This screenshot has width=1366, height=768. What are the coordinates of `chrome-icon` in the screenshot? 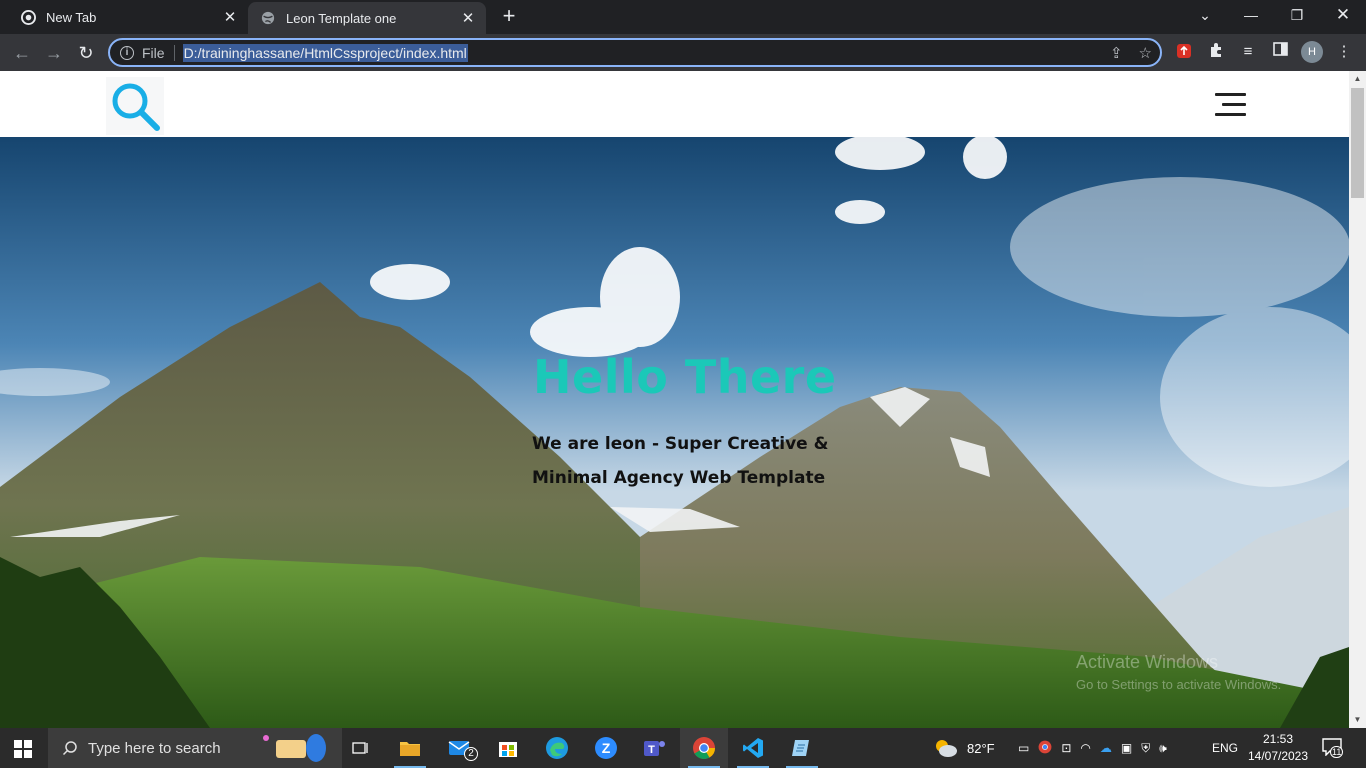 It's located at (28, 17).